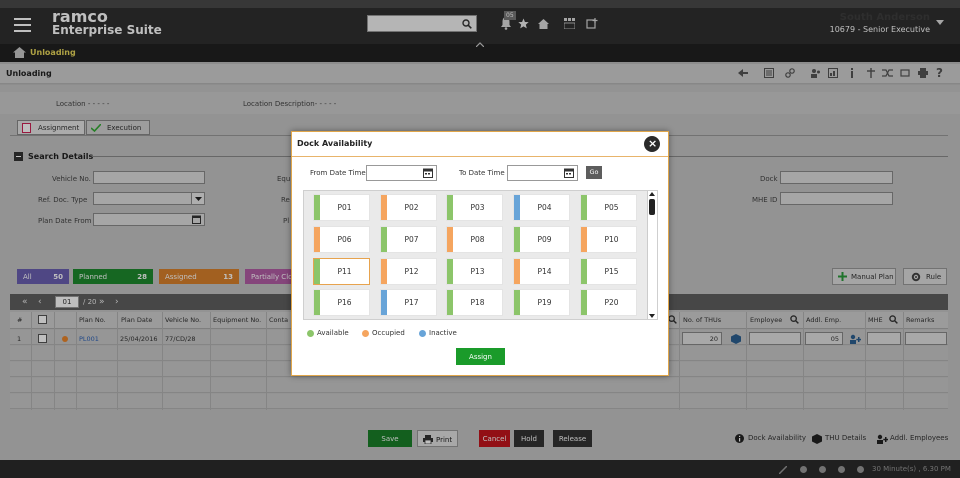 The width and height of the screenshot is (960, 478). I want to click on dock-tile-p02: P02, so click(408, 207).